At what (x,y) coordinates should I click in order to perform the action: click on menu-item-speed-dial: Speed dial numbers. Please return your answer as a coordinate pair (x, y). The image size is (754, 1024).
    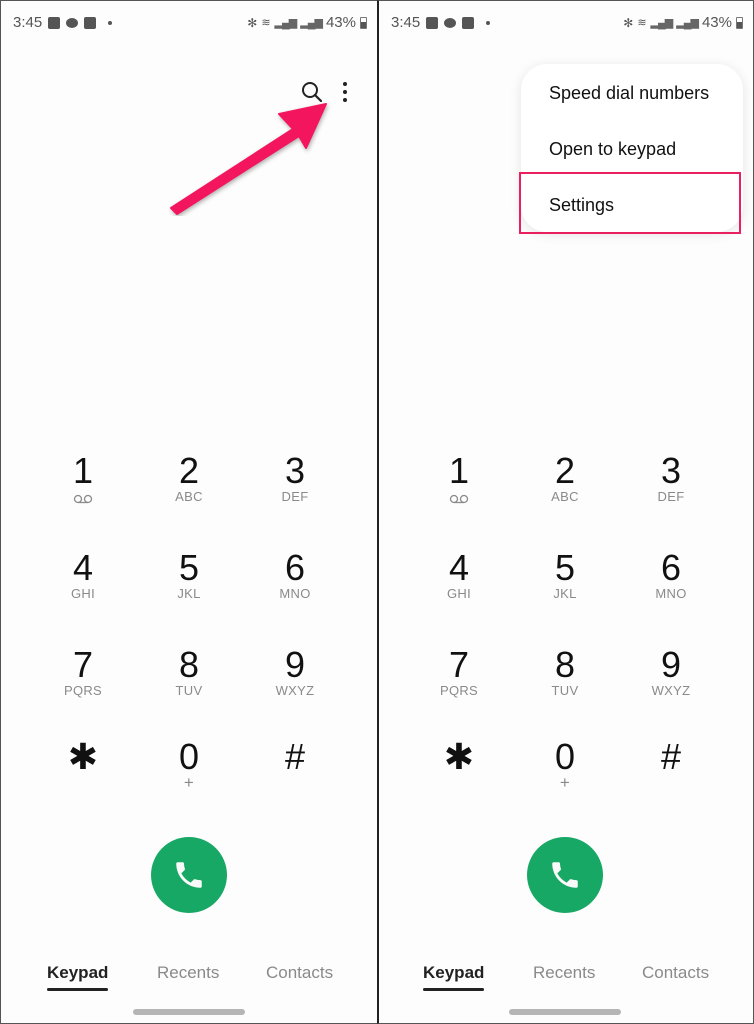
    Looking at the image, I should click on (629, 93).